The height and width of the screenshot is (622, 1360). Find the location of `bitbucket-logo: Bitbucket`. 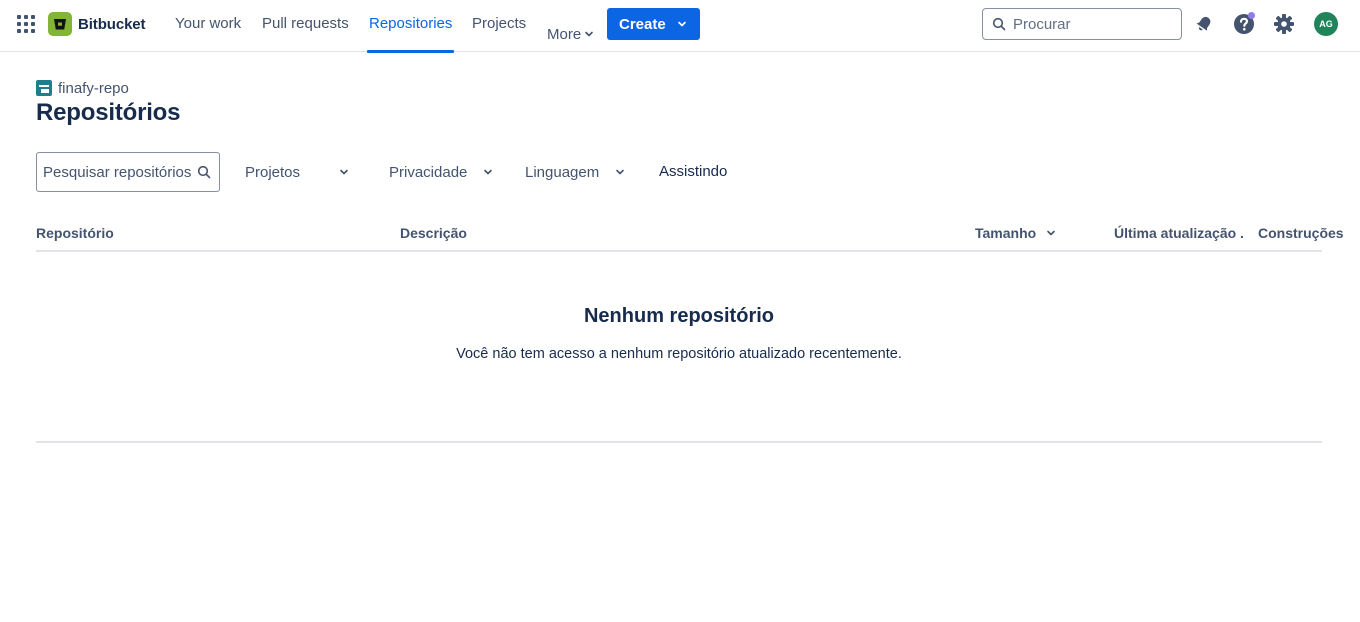

bitbucket-logo: Bitbucket is located at coordinates (97, 24).